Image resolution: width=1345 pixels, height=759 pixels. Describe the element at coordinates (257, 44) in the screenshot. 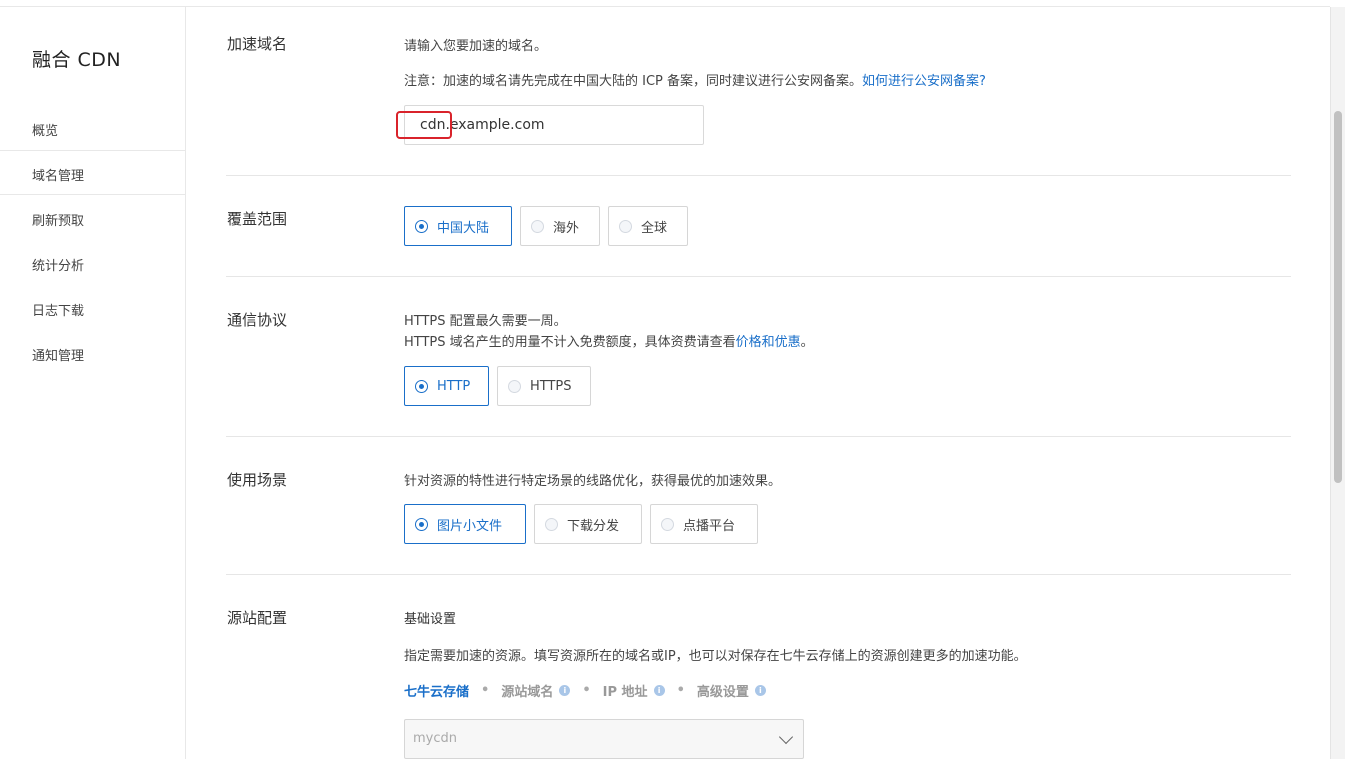

I see `domain-section-title: 加速域名` at that location.